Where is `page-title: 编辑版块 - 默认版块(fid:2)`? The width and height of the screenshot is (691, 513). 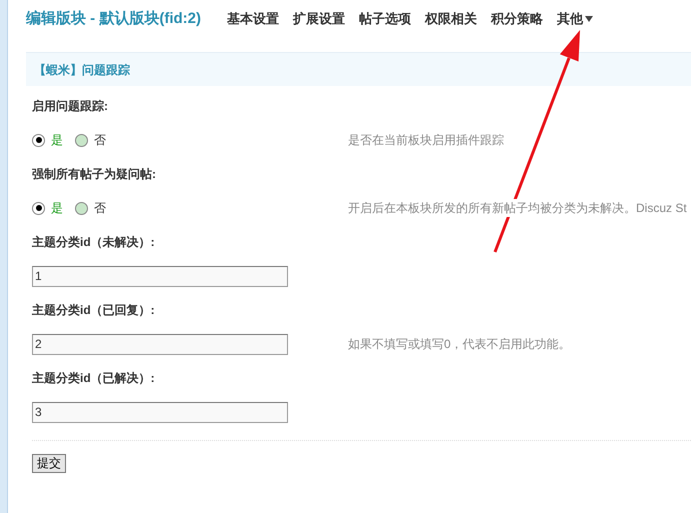
page-title: 编辑版块 - 默认版块(fid:2) is located at coordinates (113, 18).